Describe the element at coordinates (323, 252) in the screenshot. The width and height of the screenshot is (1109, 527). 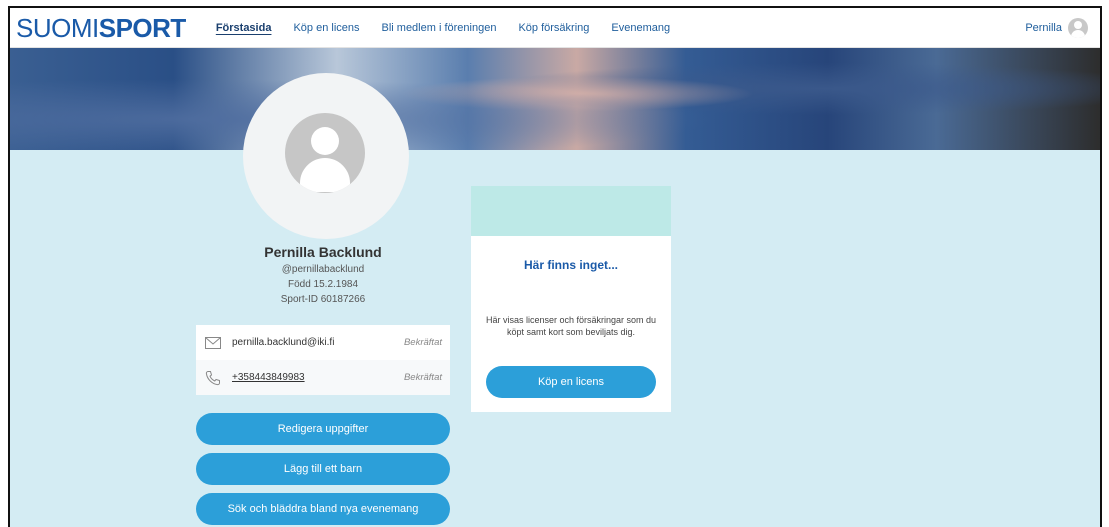
I see `profile-name: Pernilla Backlund` at that location.